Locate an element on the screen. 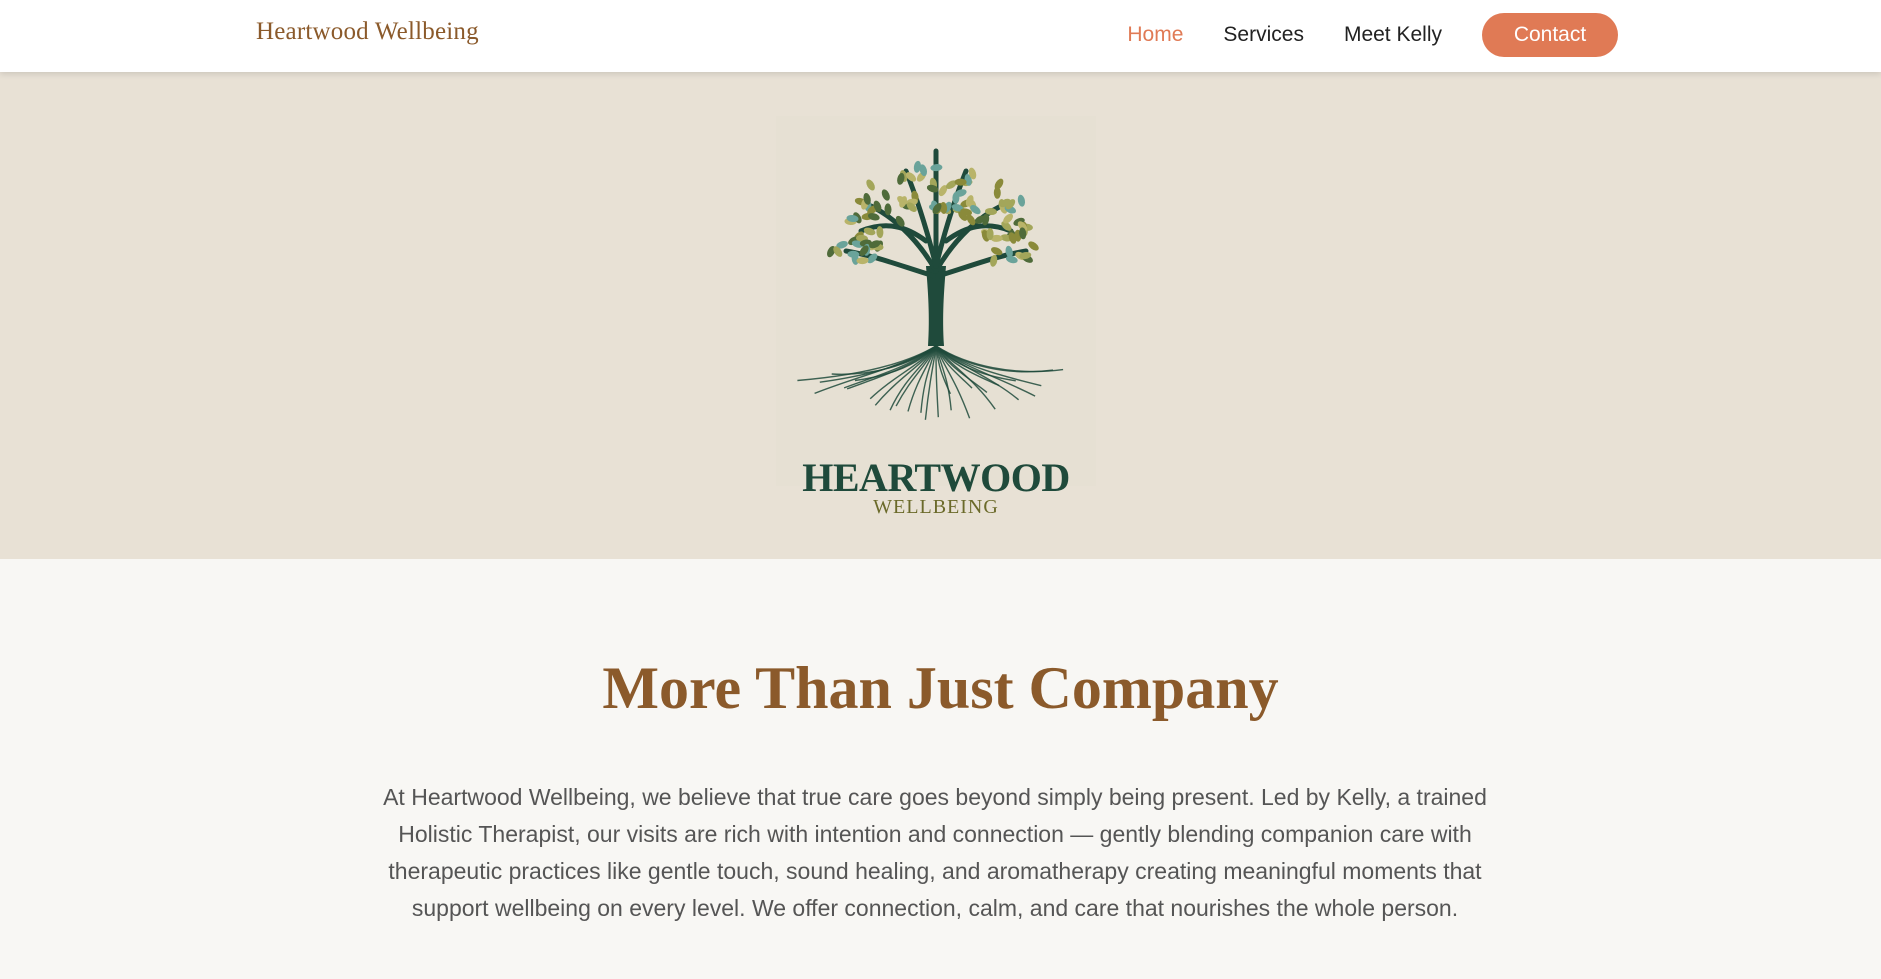 The image size is (1881, 979). nav-link-home: Home is located at coordinates (1155, 35).